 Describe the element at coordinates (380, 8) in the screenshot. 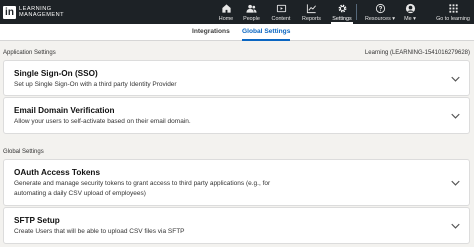

I see `help-icon` at that location.